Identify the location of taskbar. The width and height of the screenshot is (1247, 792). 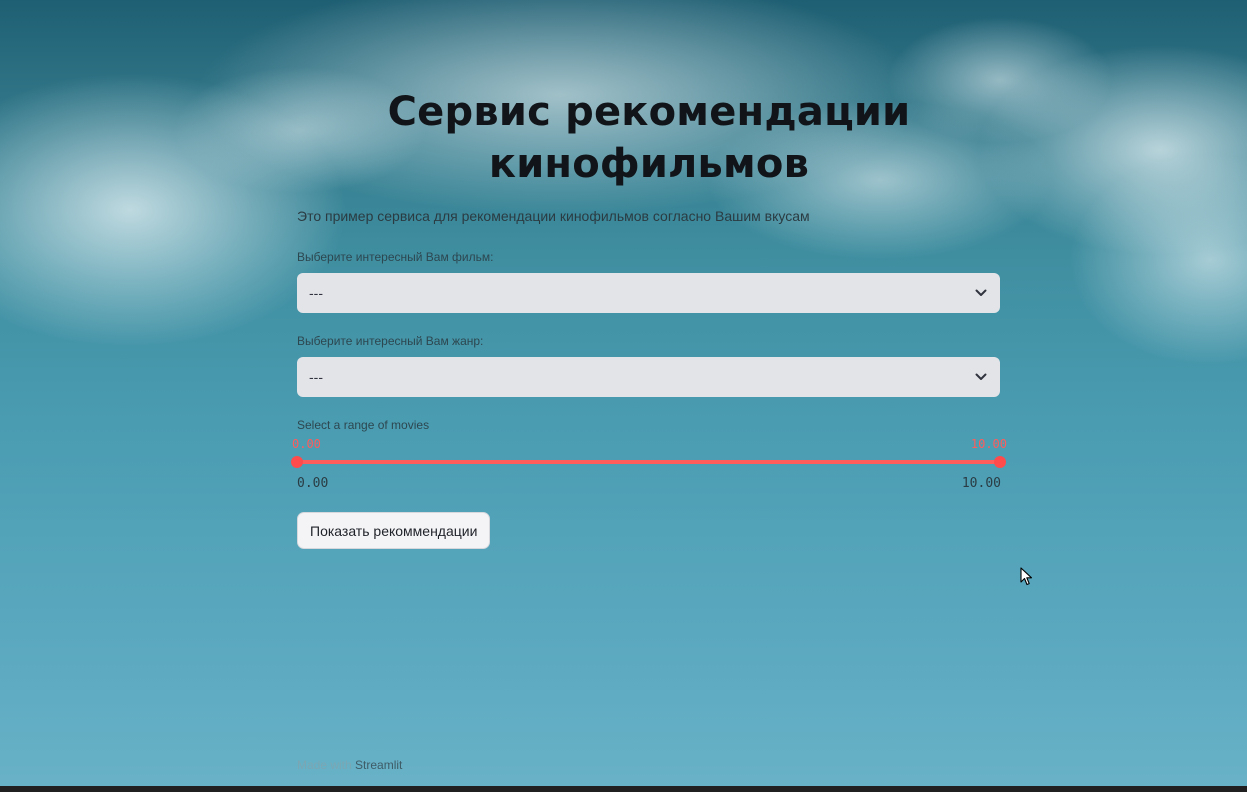
(623, 789).